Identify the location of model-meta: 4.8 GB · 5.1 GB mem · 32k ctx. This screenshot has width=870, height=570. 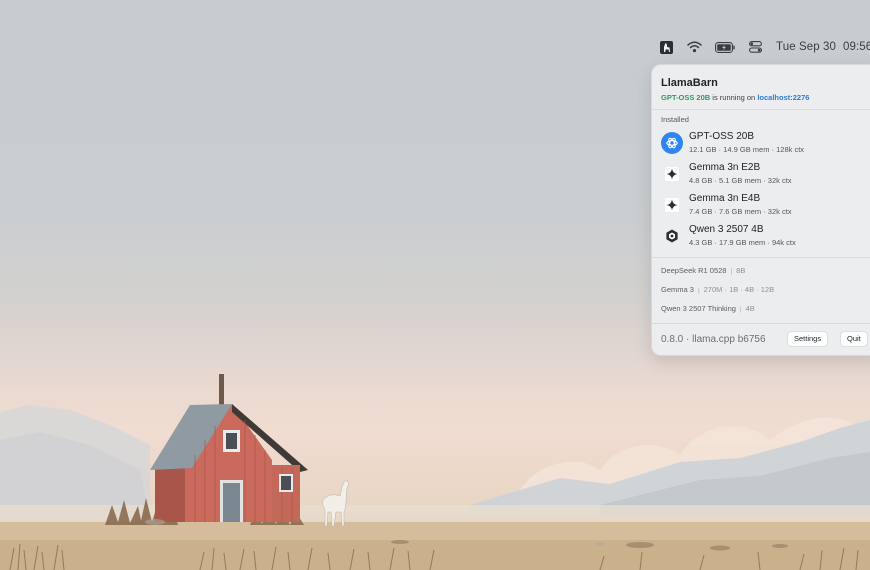
(740, 180).